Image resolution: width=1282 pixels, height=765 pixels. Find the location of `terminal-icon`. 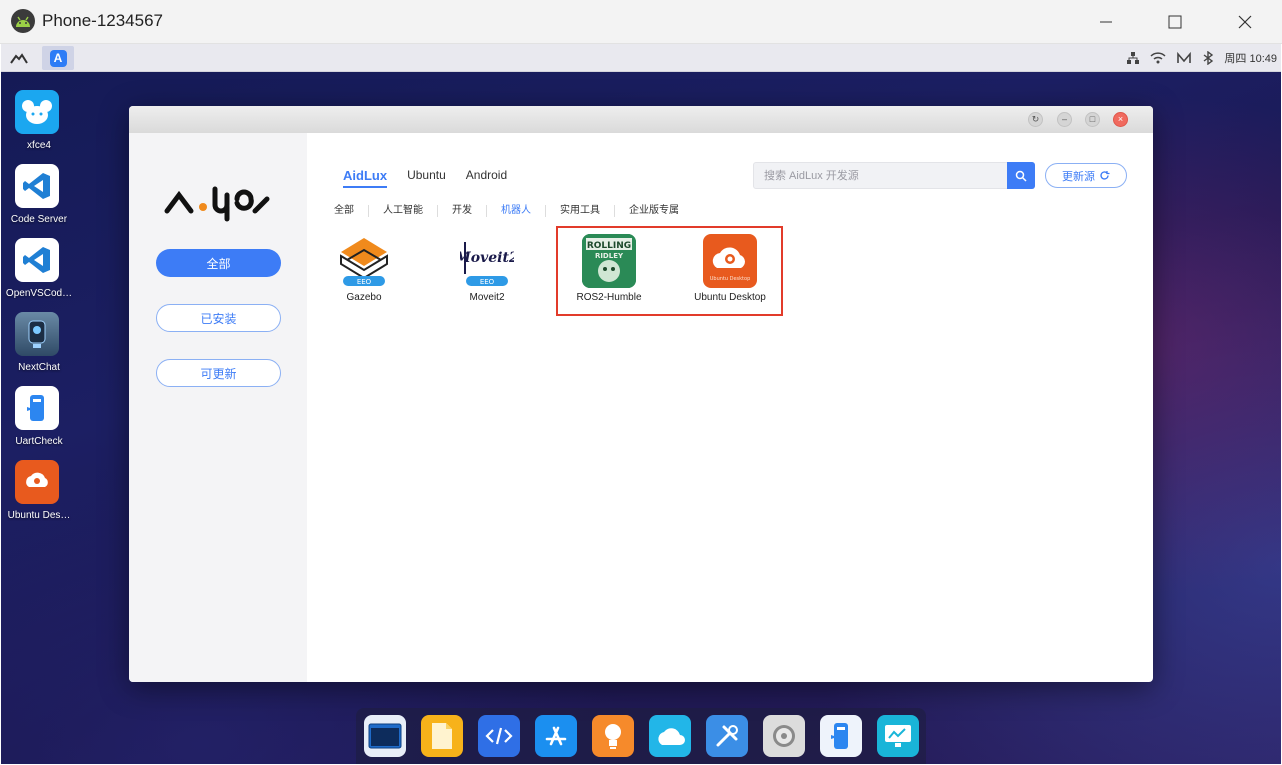

terminal-icon is located at coordinates (385, 736).